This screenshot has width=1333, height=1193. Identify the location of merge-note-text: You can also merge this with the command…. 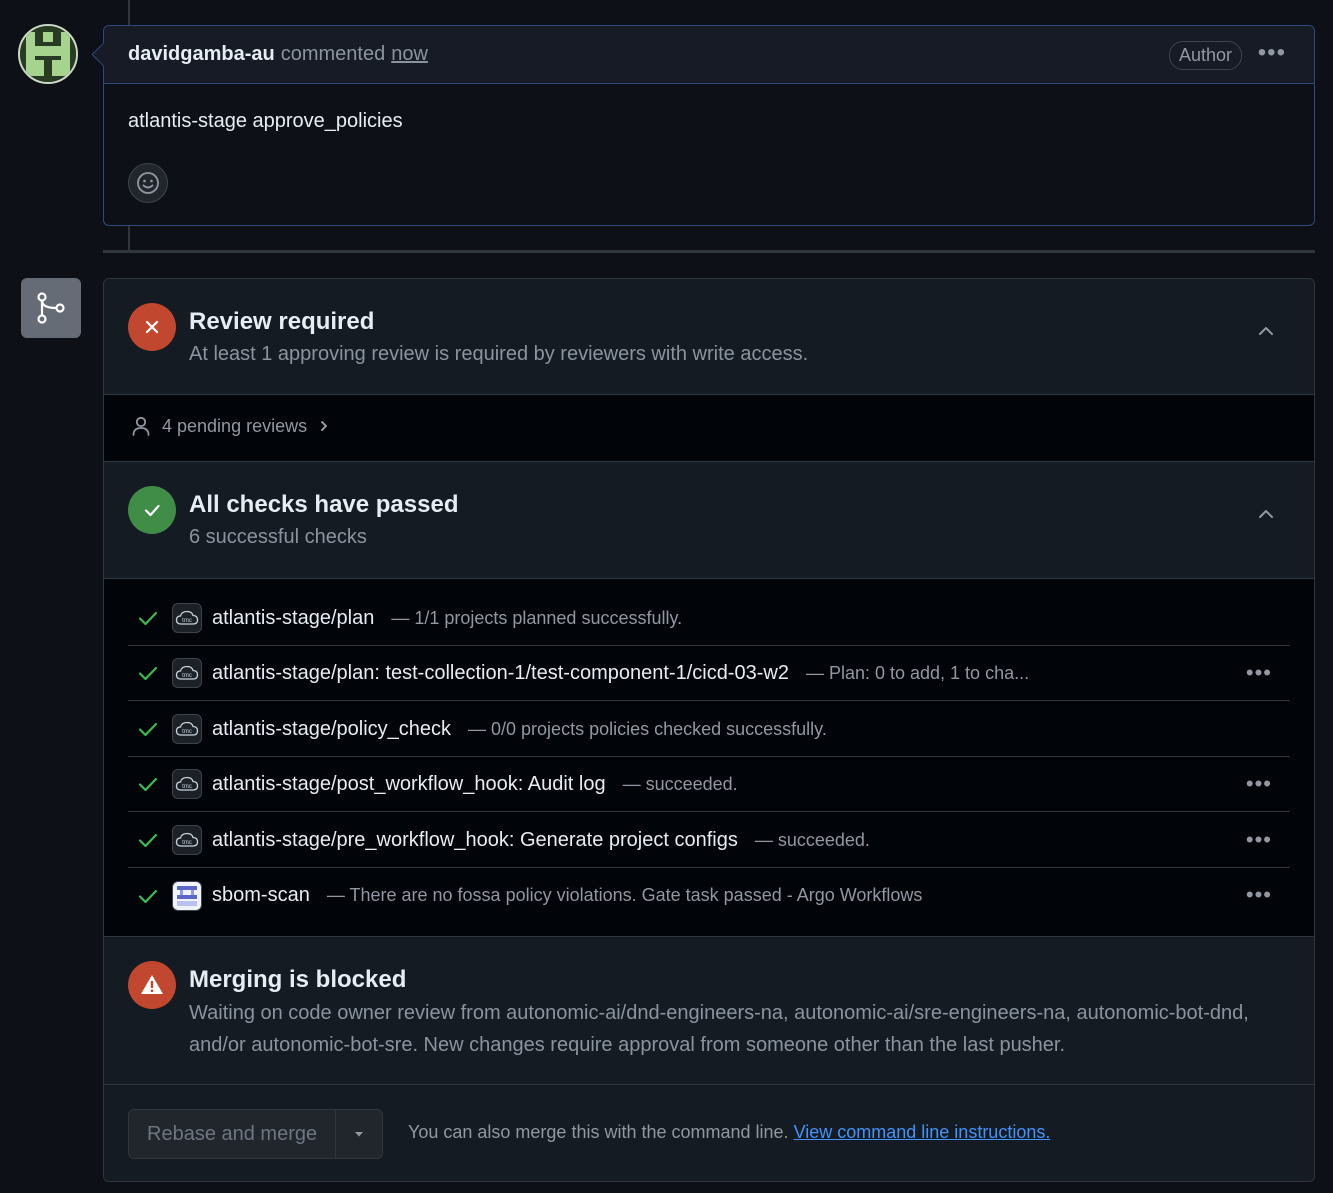
(598, 1132).